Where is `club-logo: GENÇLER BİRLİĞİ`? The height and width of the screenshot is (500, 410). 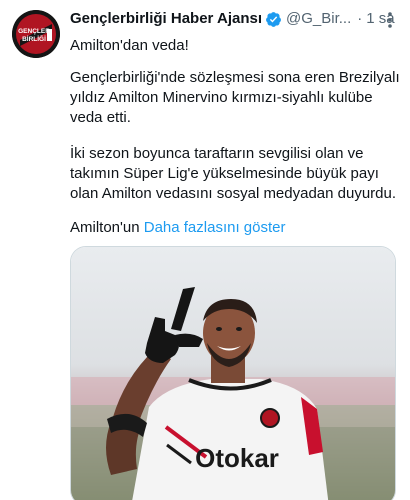
club-logo: GENÇLER BİRLİĞİ is located at coordinates (36, 34).